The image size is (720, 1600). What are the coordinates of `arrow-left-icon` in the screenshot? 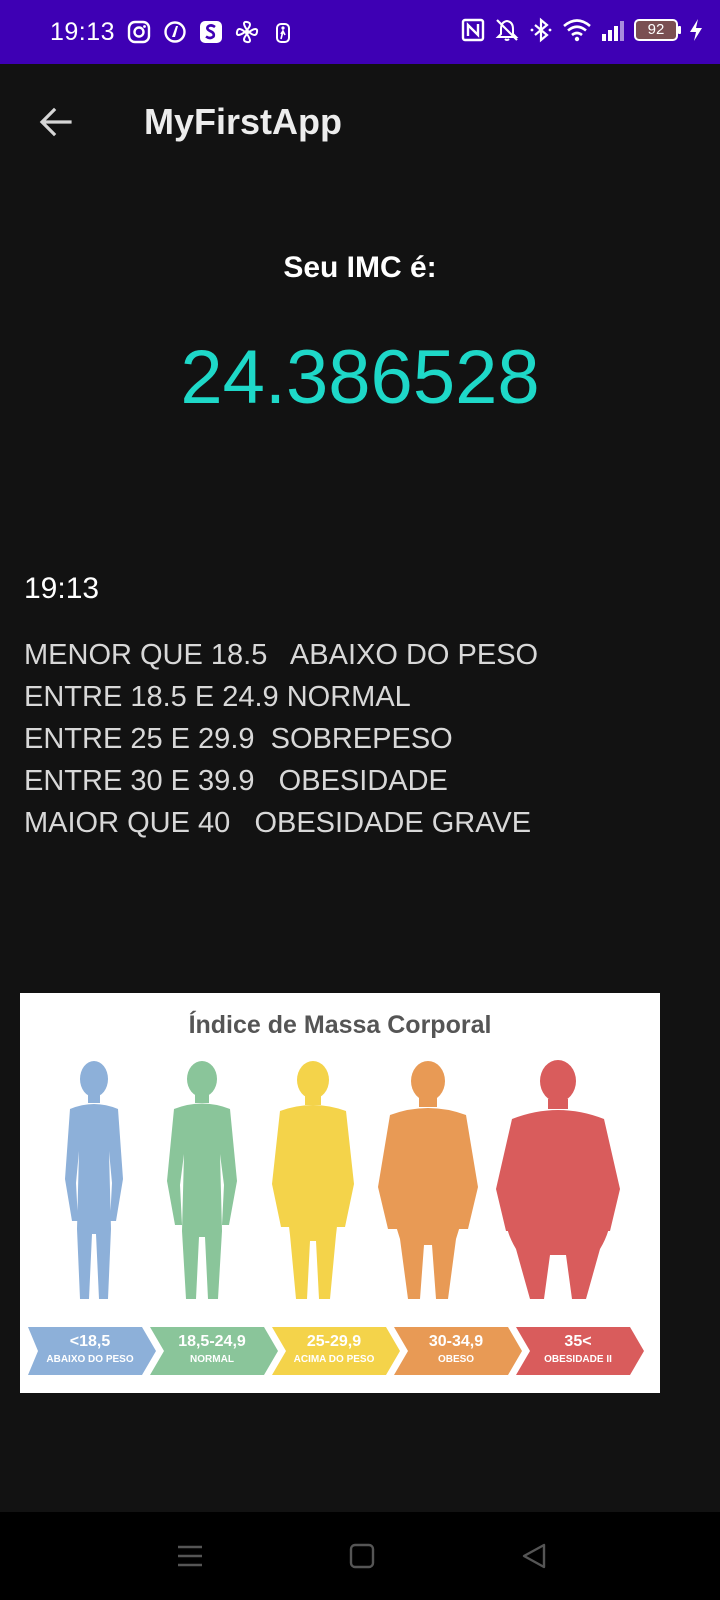 It's located at (55, 122).